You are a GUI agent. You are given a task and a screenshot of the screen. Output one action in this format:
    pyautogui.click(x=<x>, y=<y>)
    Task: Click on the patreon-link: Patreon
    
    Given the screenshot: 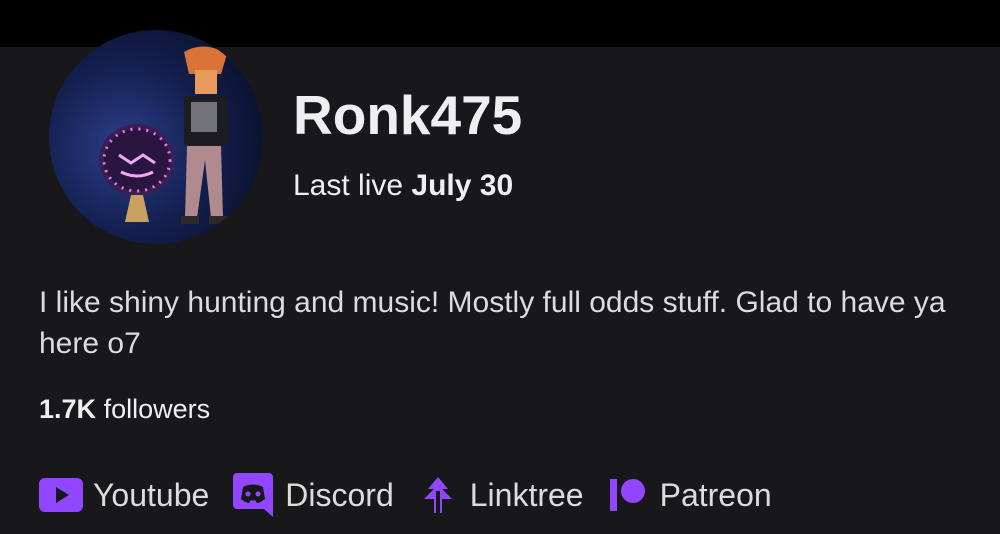 What is the action you would take?
    pyautogui.click(x=689, y=495)
    